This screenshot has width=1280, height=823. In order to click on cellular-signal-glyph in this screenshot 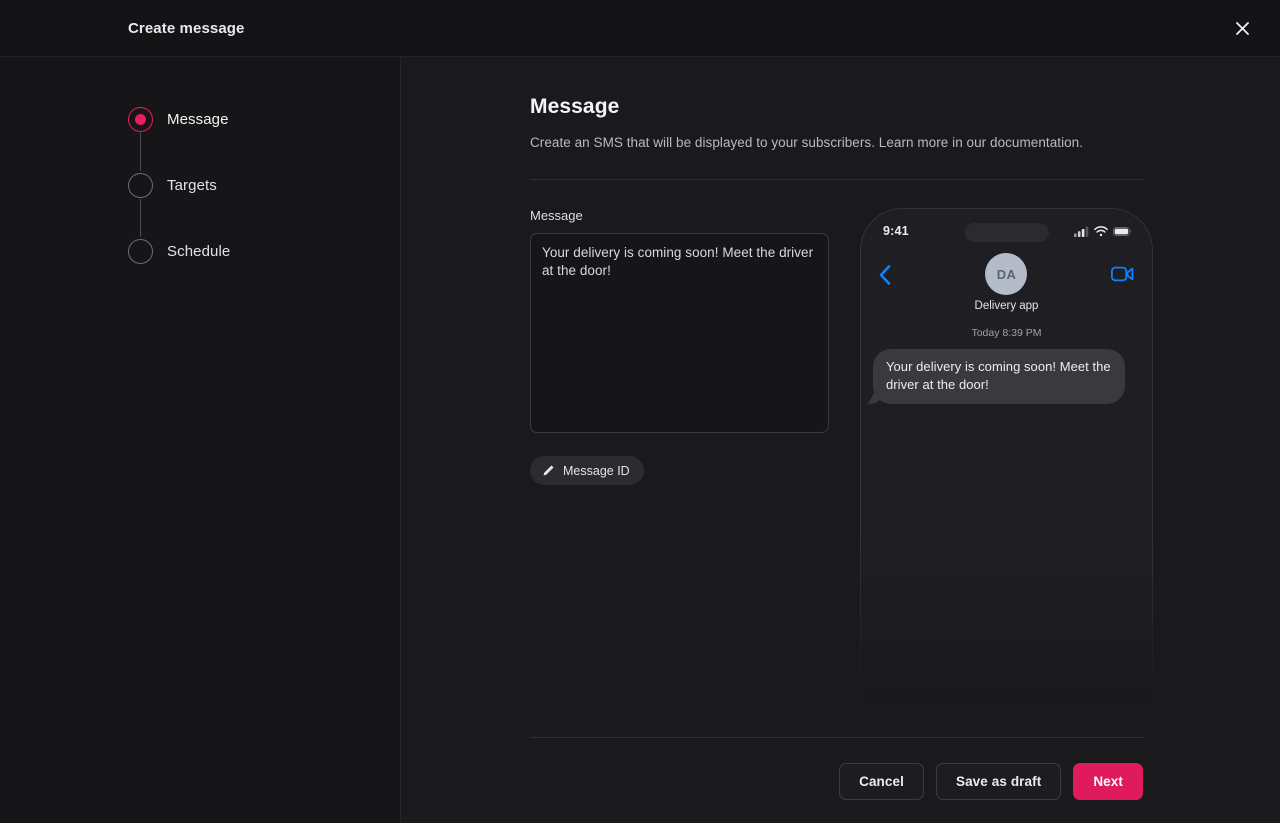, I will do `click(1081, 231)`.